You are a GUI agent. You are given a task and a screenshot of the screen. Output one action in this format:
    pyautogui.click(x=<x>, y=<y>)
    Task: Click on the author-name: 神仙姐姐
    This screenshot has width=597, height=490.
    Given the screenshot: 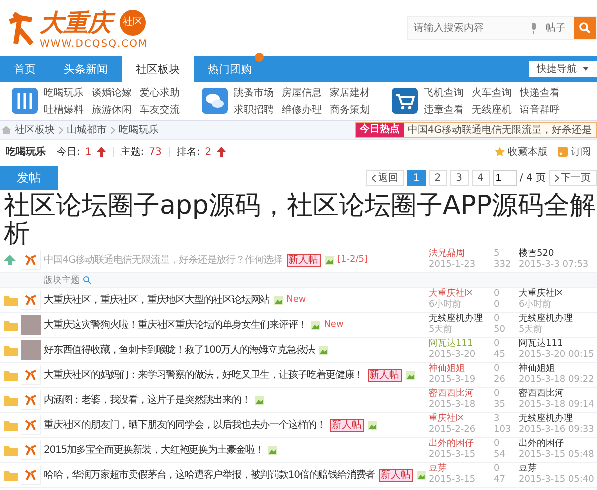 What is the action you would take?
    pyautogui.click(x=460, y=369)
    